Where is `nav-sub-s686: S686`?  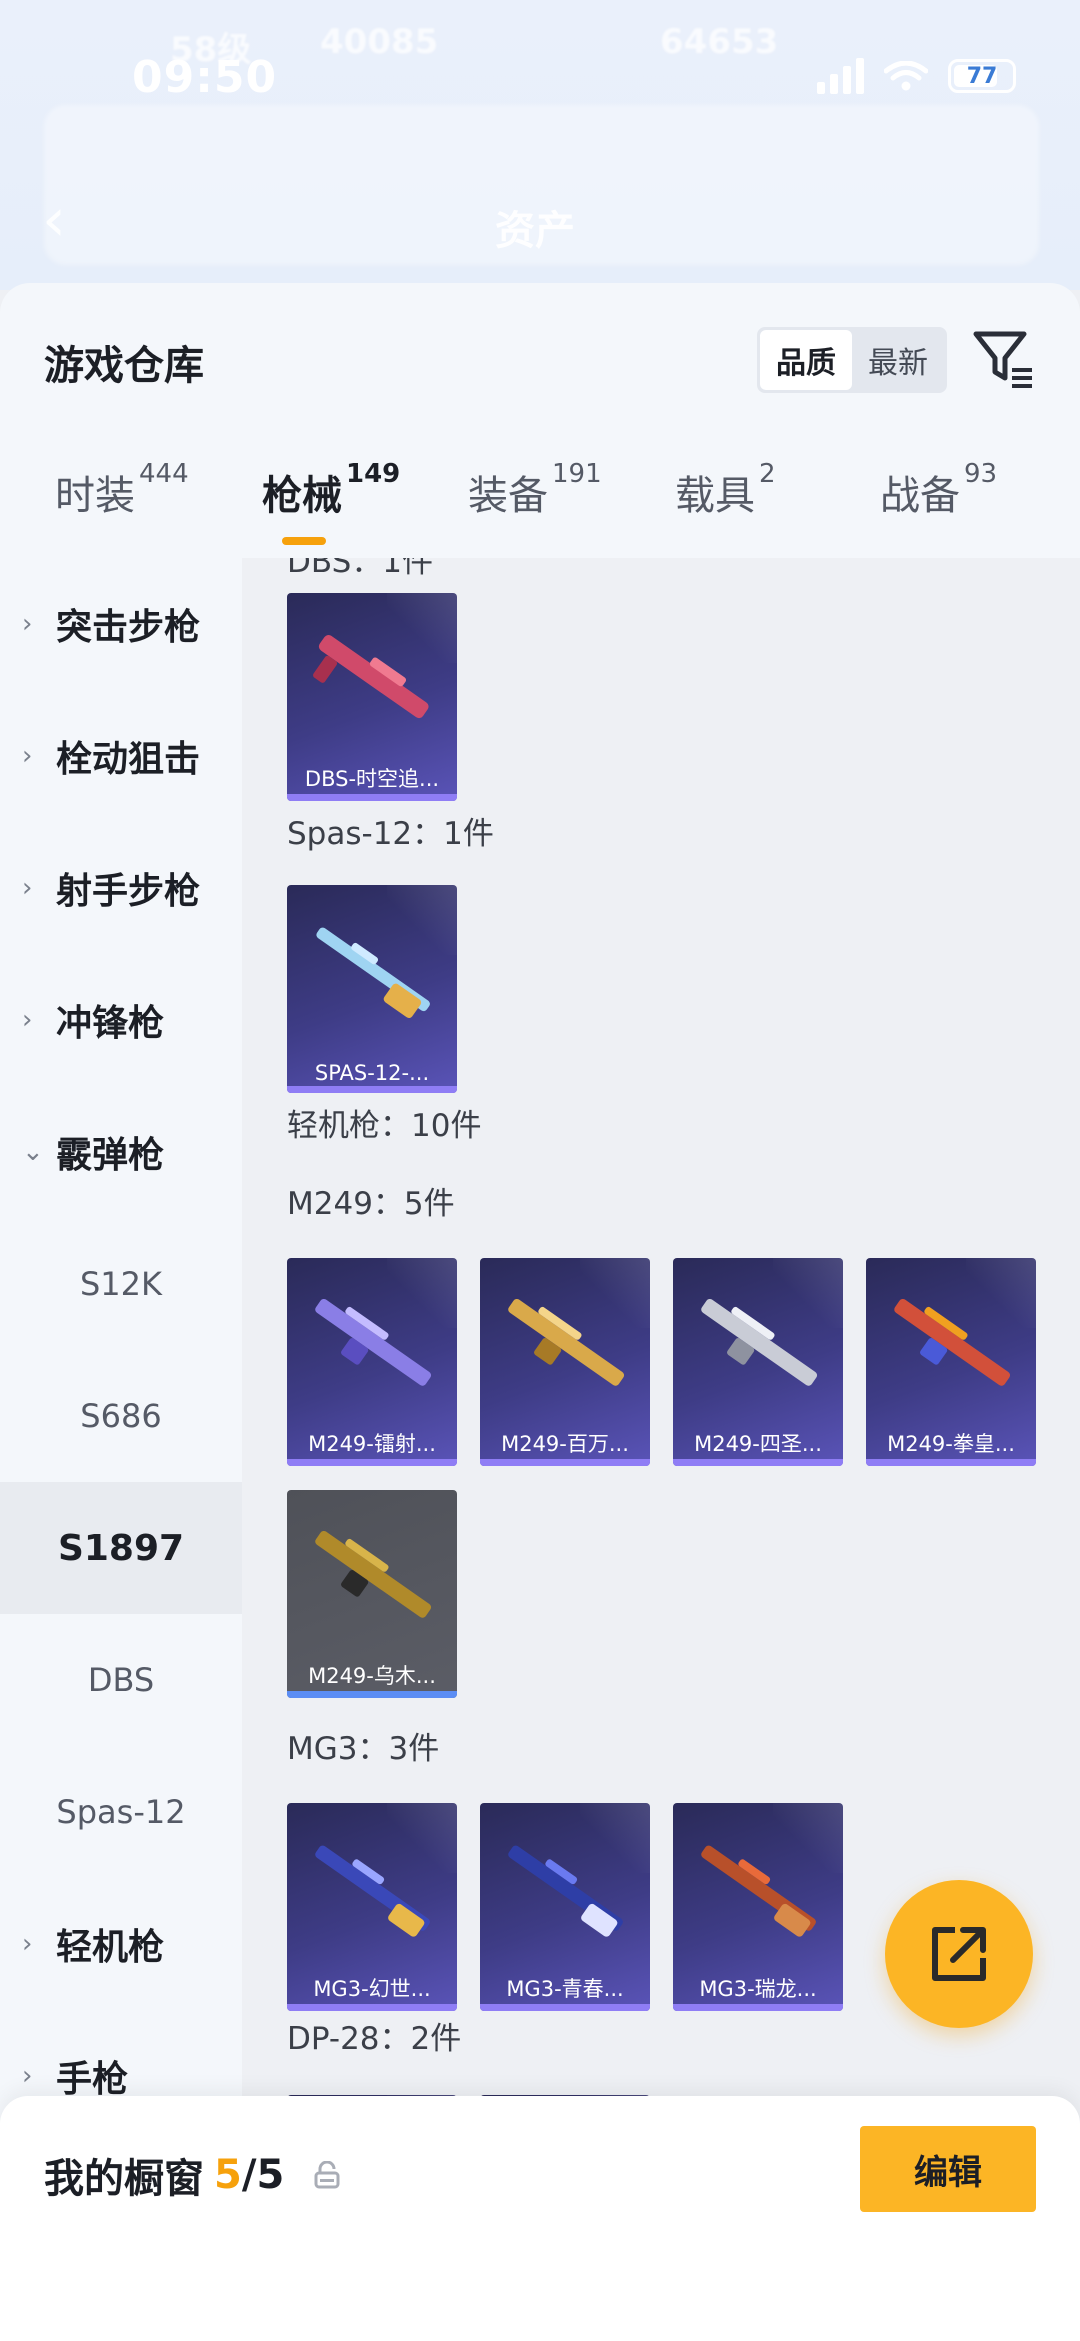 nav-sub-s686: S686 is located at coordinates (121, 1416).